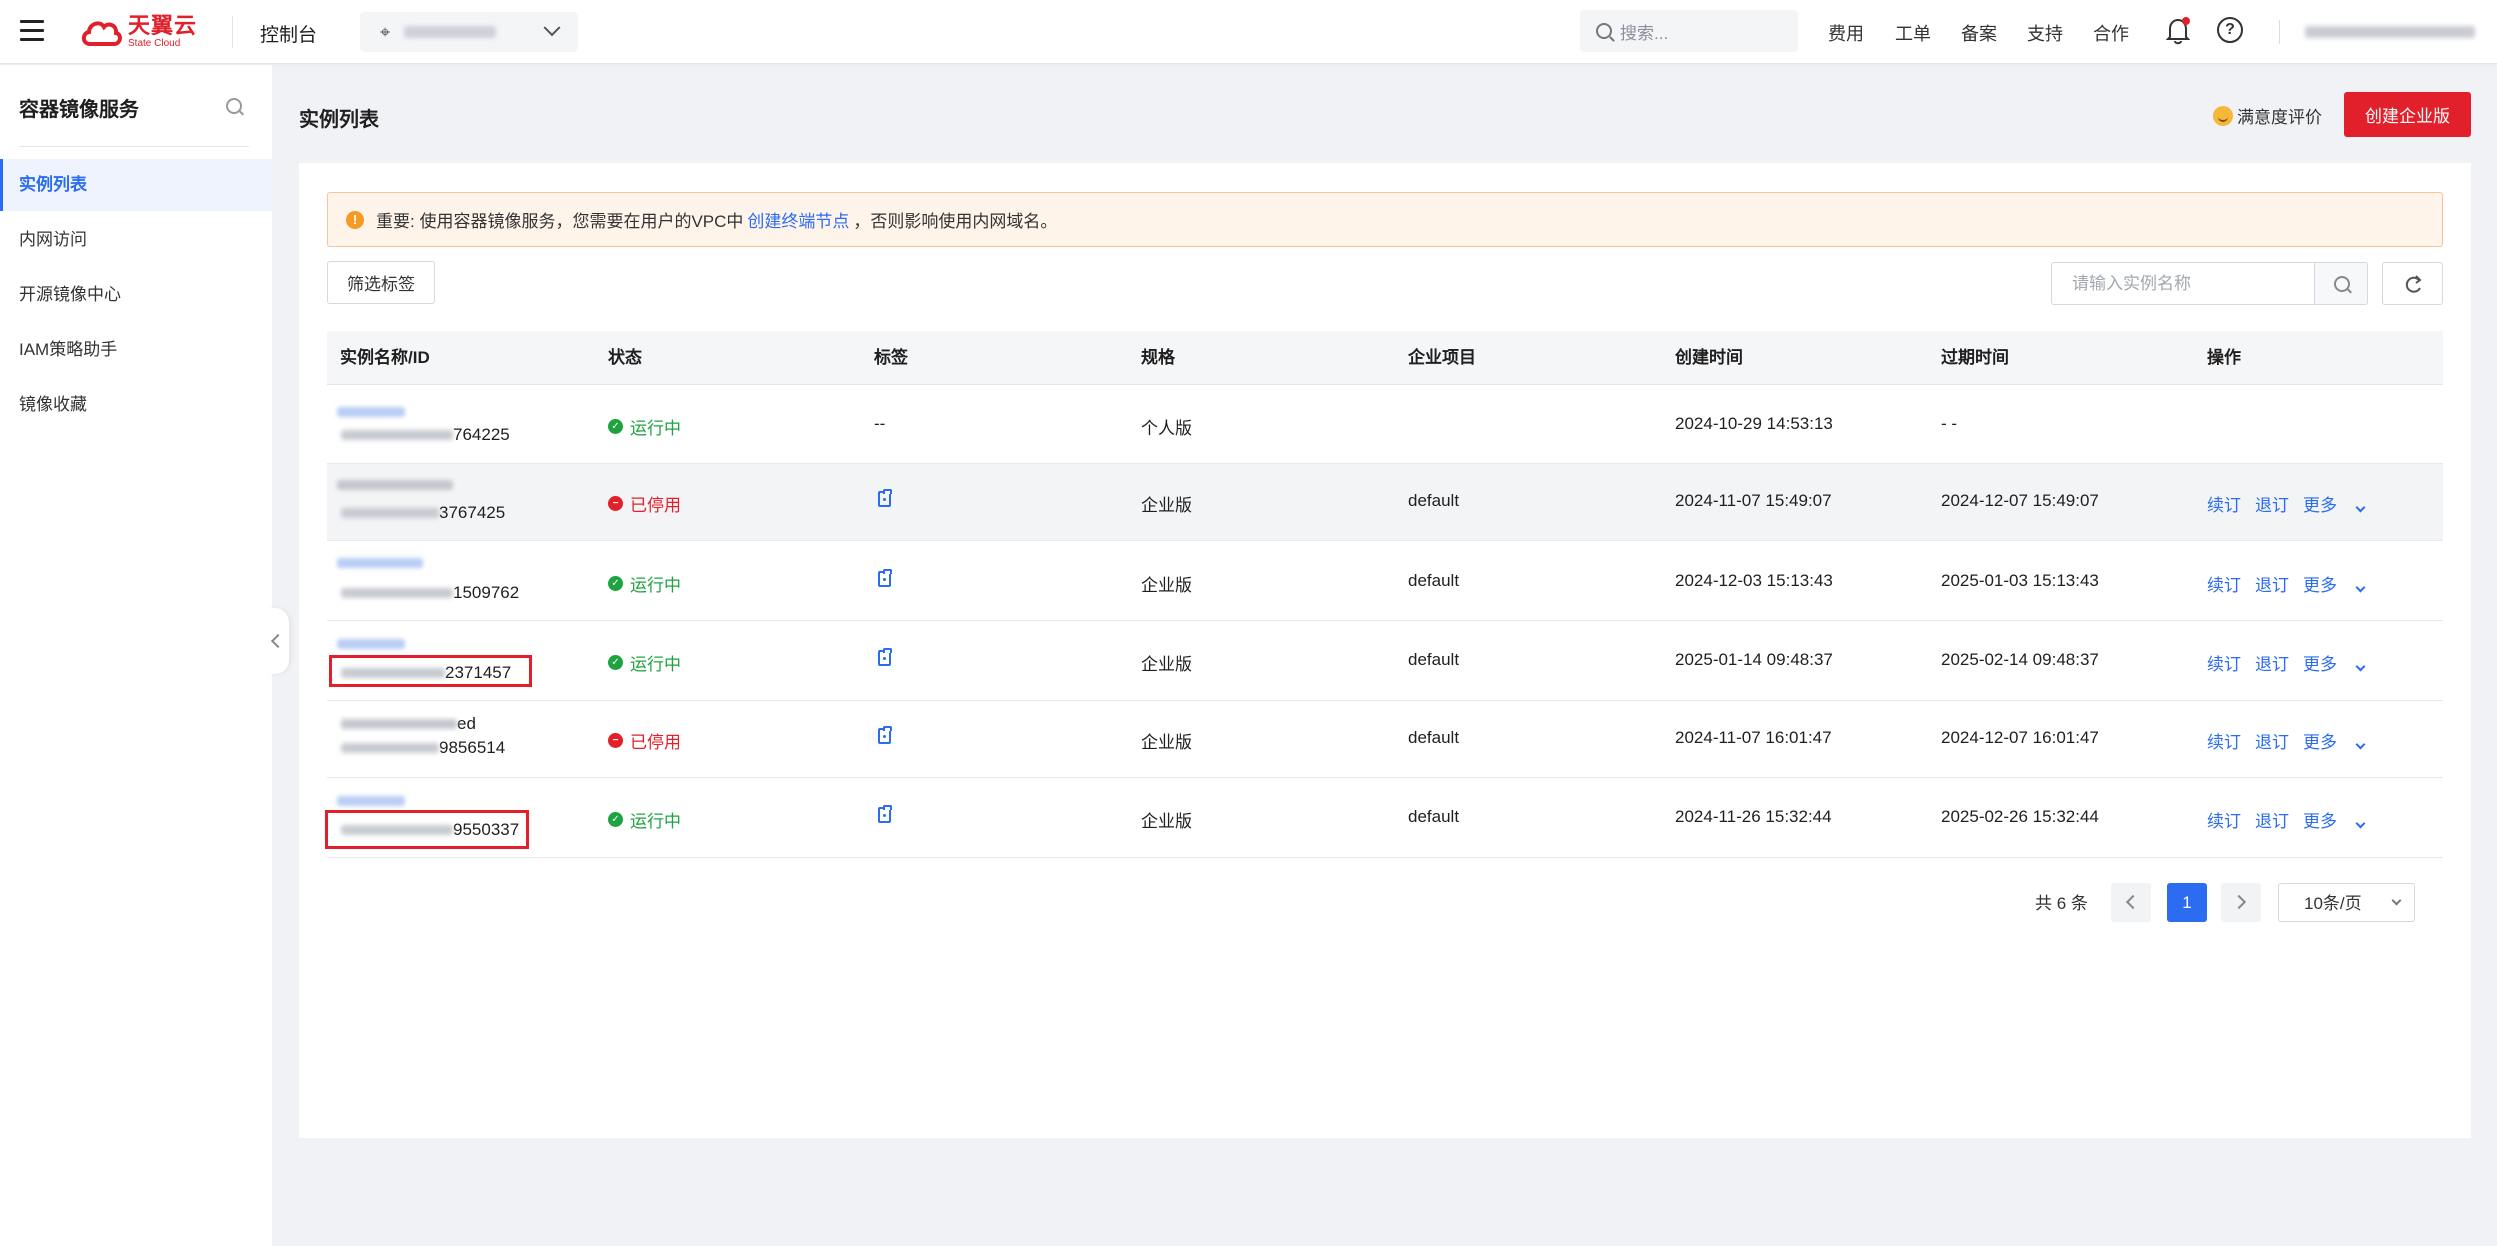  Describe the element at coordinates (2346, 902) in the screenshot. I see `page-size-select: 10条/页` at that location.